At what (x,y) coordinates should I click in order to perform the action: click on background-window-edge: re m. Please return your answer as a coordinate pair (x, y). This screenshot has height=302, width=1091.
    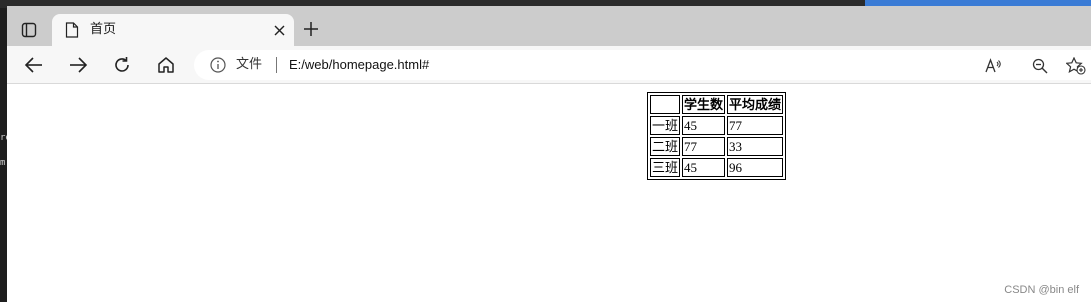
    Looking at the image, I should click on (3, 155).